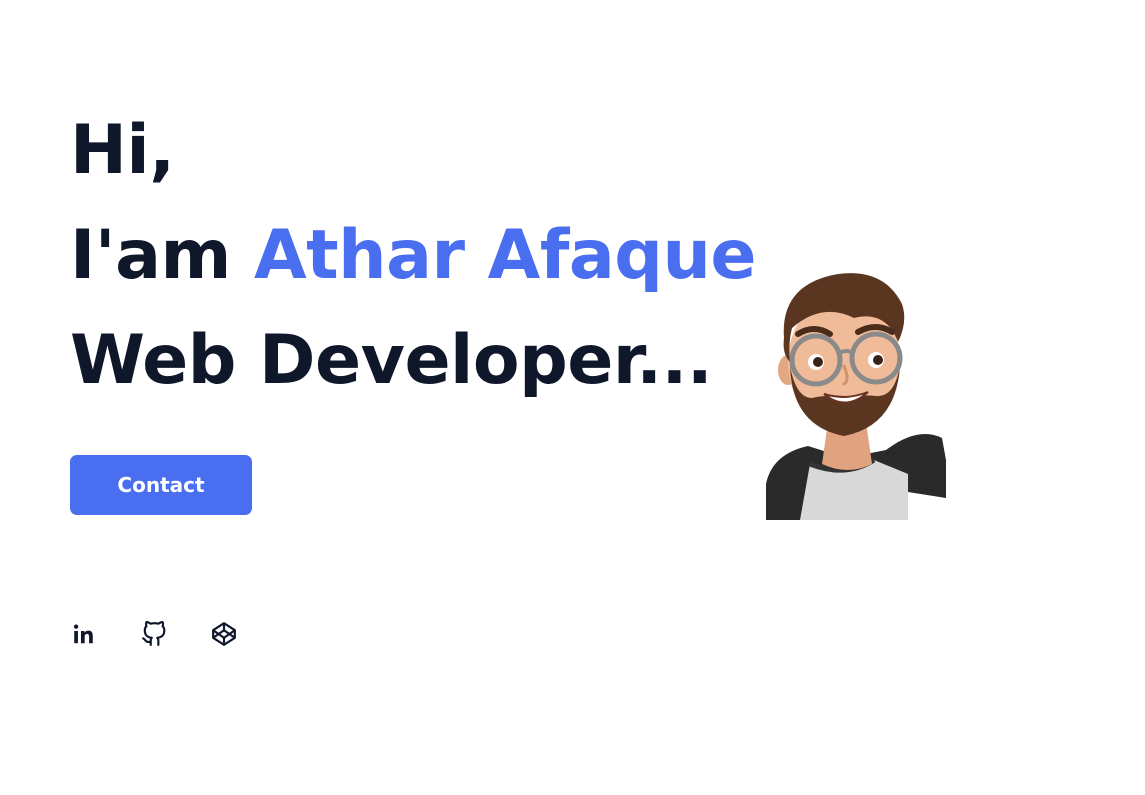  I want to click on codepen-icon, so click(224, 634).